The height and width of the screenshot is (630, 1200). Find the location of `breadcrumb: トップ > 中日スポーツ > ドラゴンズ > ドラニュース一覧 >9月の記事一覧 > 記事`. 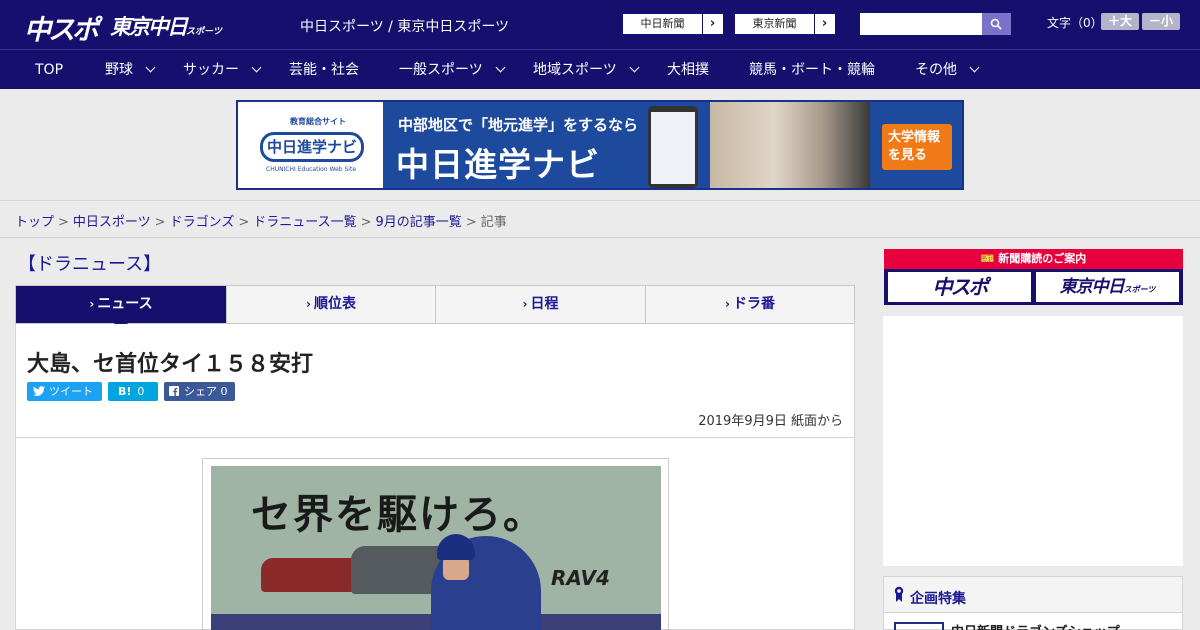

breadcrumb: トップ > 中日スポーツ > ドラゴンズ > ドラニュース一覧 >9月の記事一覧 > 記事 is located at coordinates (261, 220).